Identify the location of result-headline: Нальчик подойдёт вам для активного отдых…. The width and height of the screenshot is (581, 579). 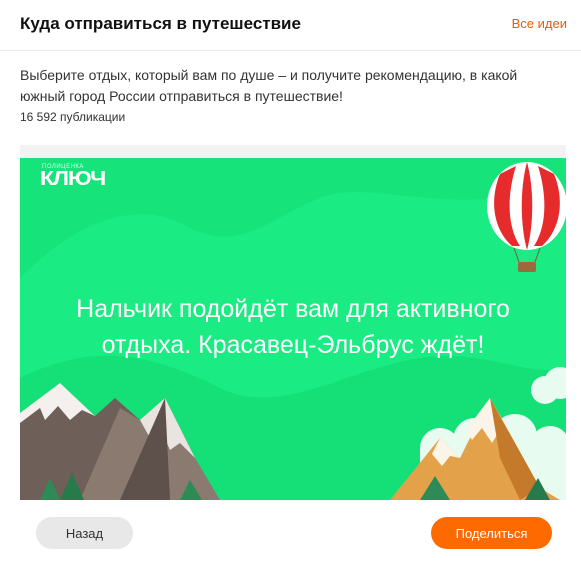
(293, 327).